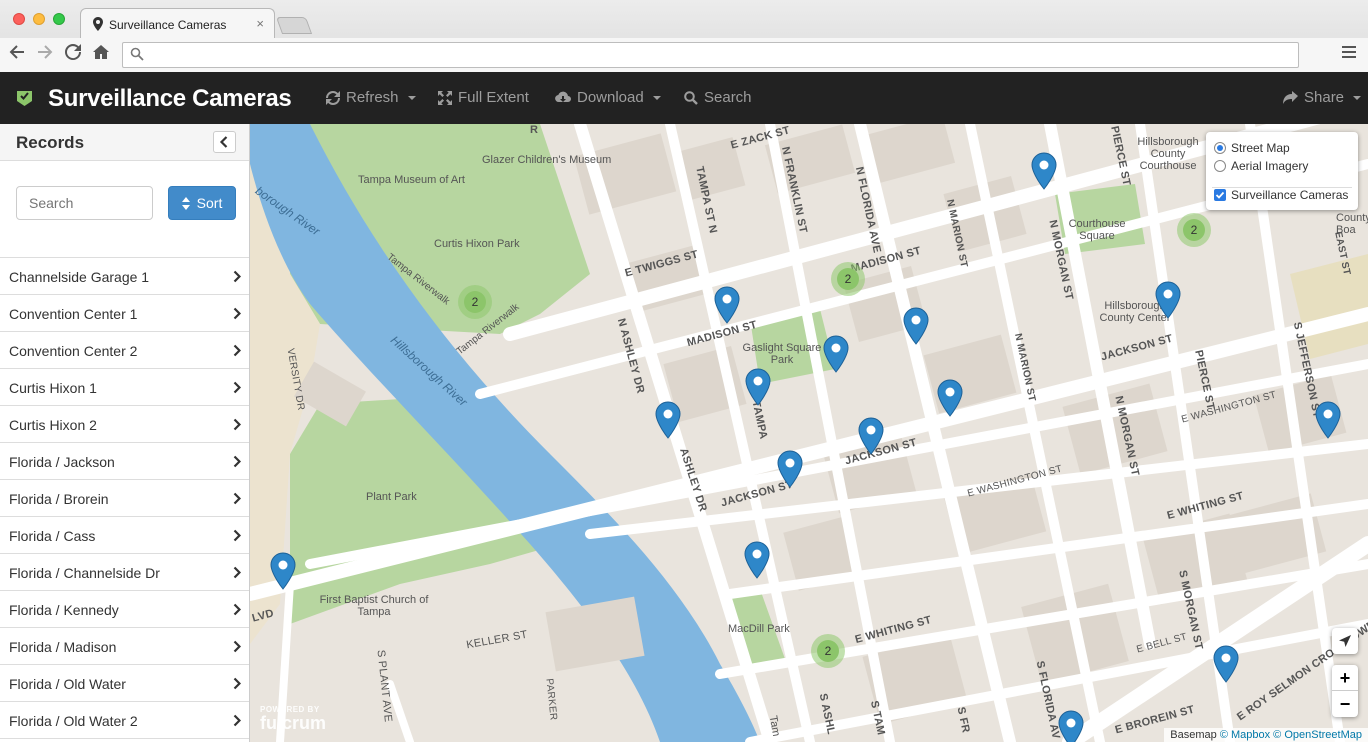 The image size is (1368, 742). What do you see at coordinates (124, 609) in the screenshot?
I see `list-item: Florida / Kennedy` at bounding box center [124, 609].